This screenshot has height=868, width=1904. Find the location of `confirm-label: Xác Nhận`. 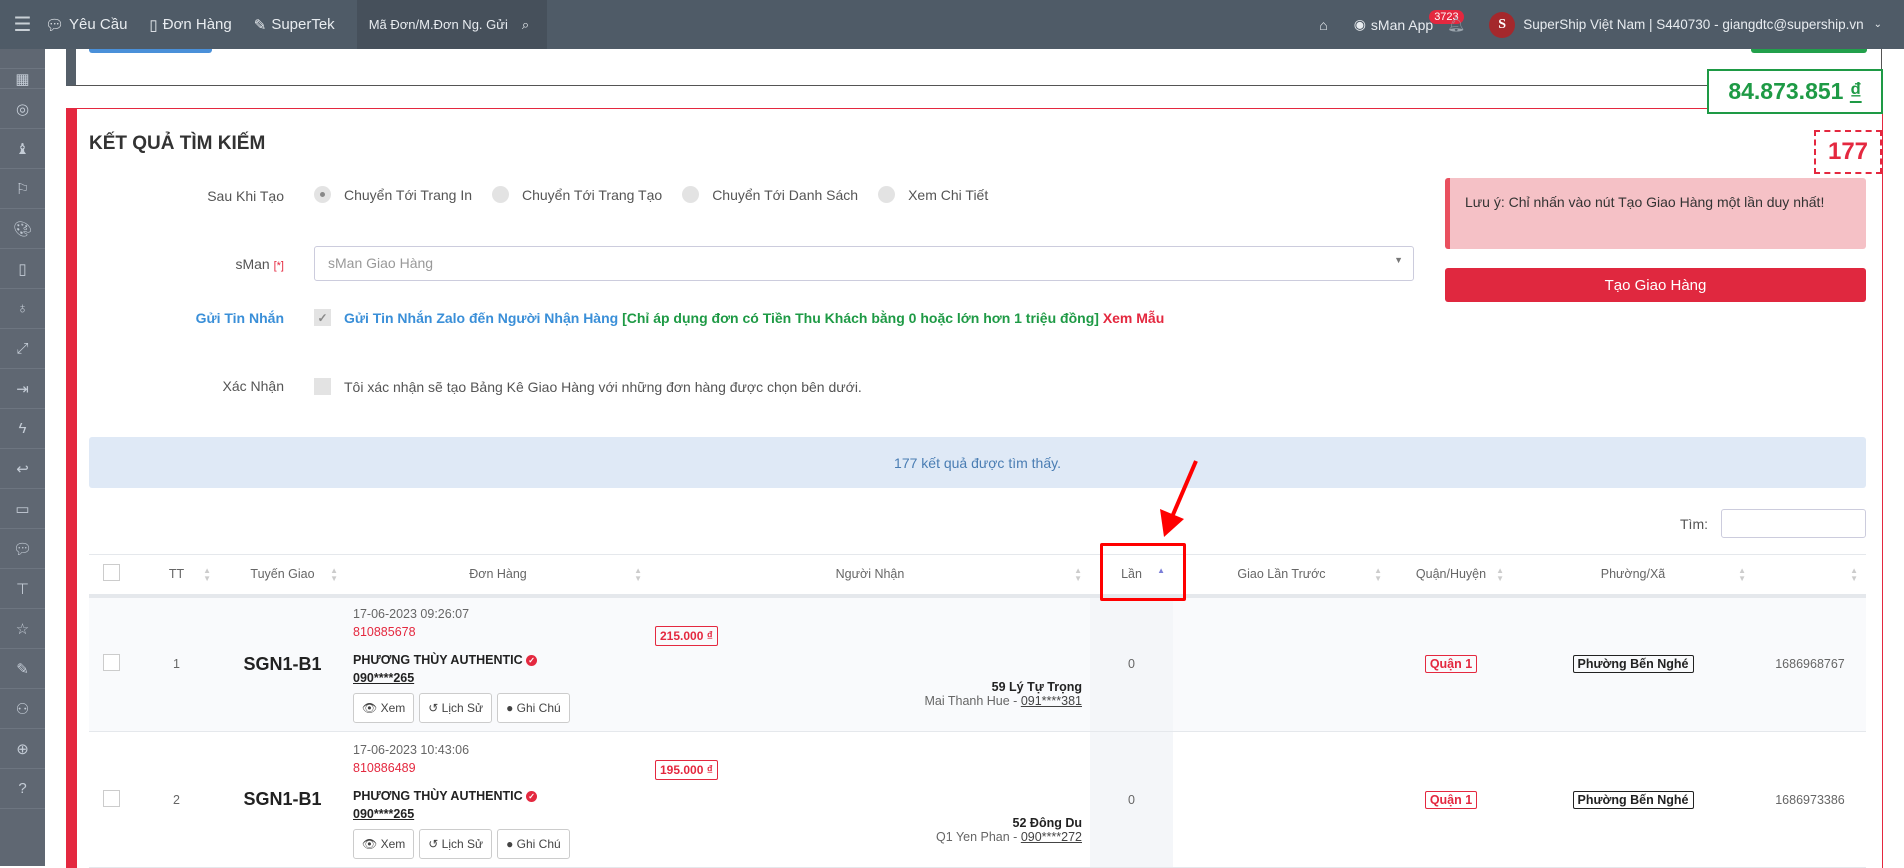

confirm-label: Xác Nhận is located at coordinates (253, 386).